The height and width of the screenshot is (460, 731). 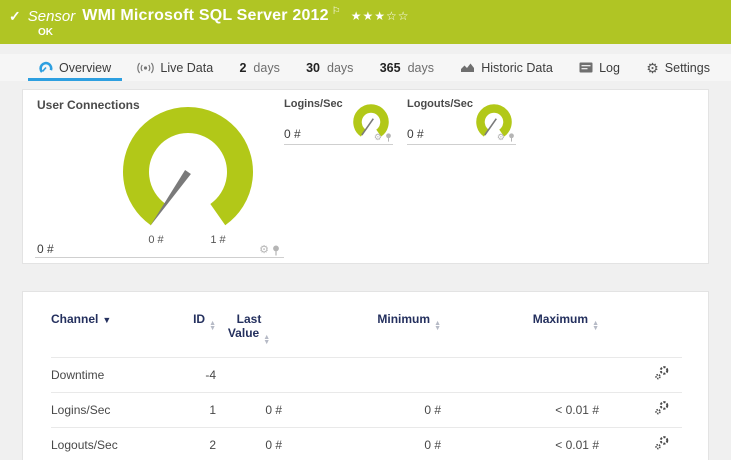 What do you see at coordinates (249, 319) in the screenshot?
I see `column-header-last-label: Last` at bounding box center [249, 319].